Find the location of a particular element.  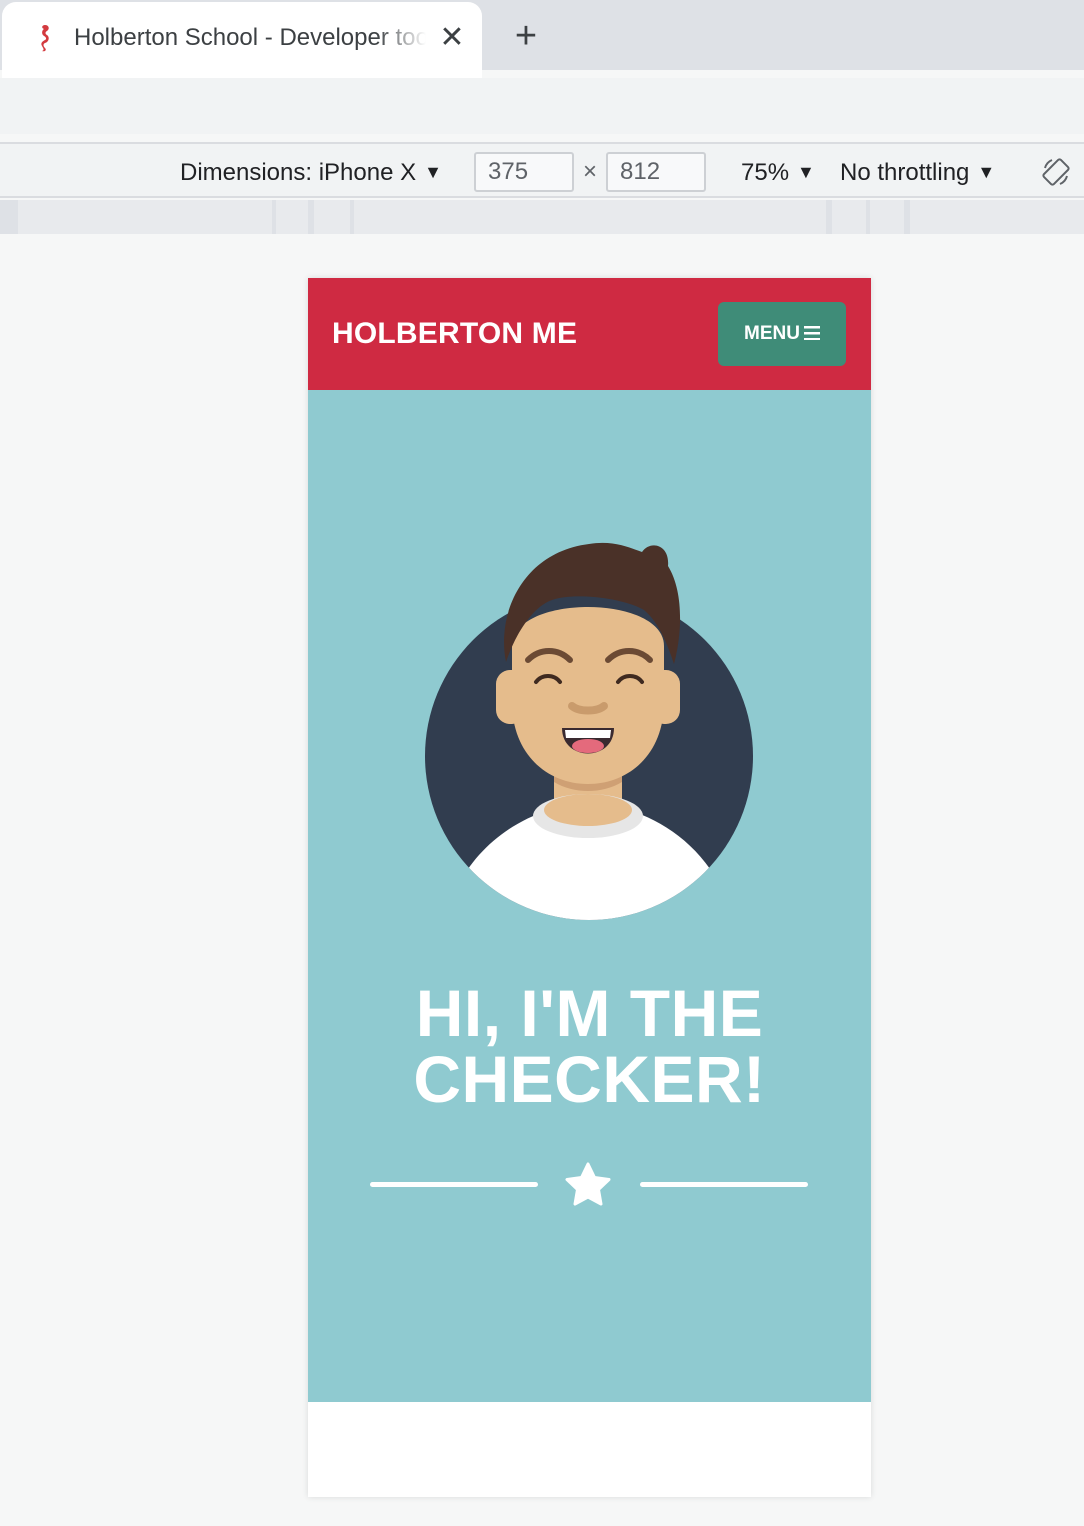

browser-tab-strip: Holberton School - Developer tools ✕ + is located at coordinates (542, 39).